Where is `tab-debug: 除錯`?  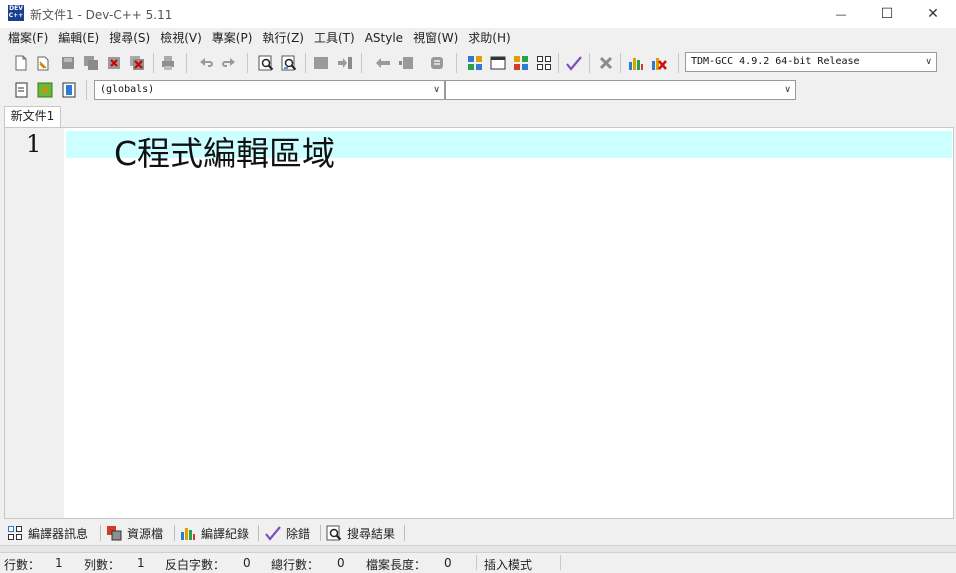 tab-debug: 除錯 is located at coordinates (287, 533).